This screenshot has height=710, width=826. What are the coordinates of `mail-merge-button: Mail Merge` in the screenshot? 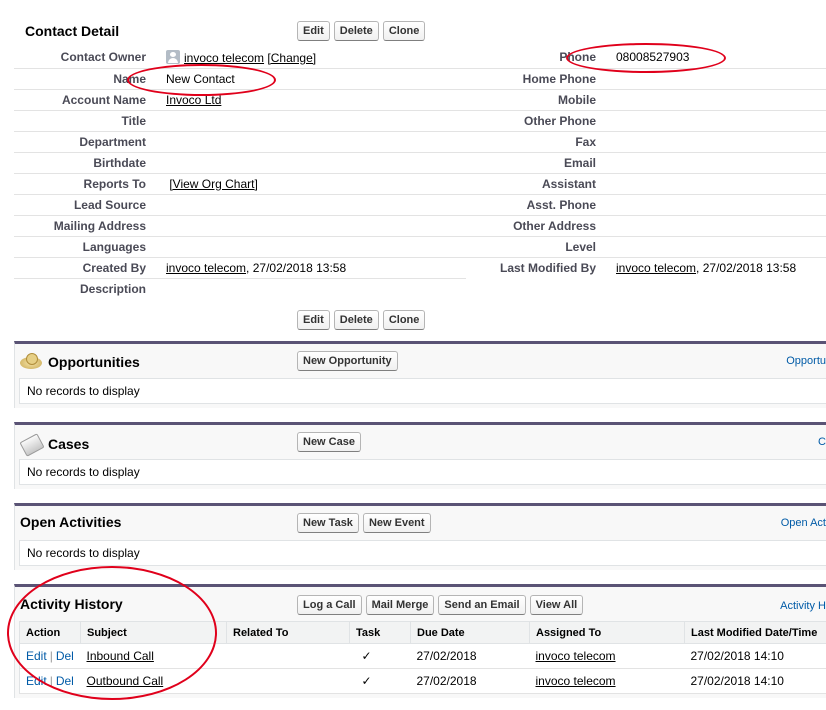 It's located at (400, 605).